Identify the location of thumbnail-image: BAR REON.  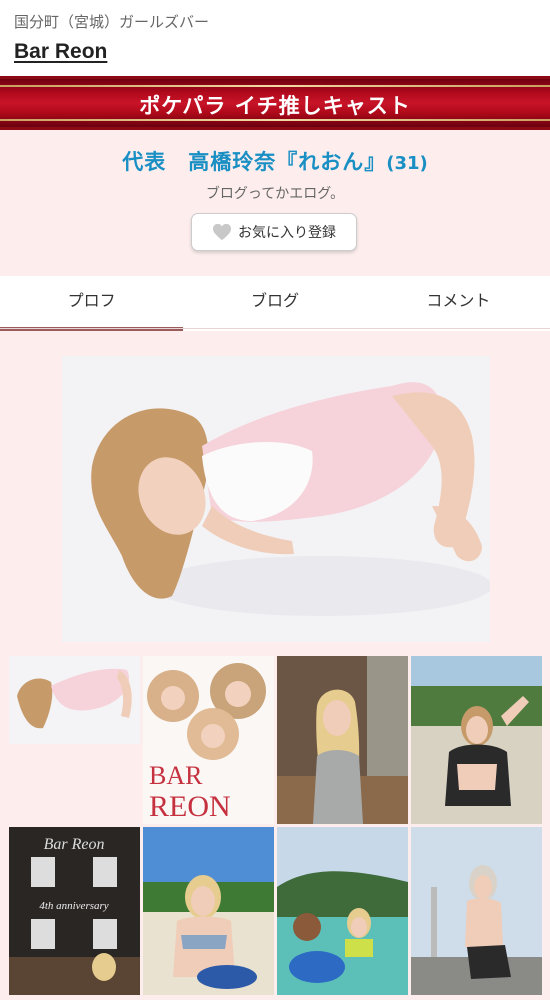
(208, 740).